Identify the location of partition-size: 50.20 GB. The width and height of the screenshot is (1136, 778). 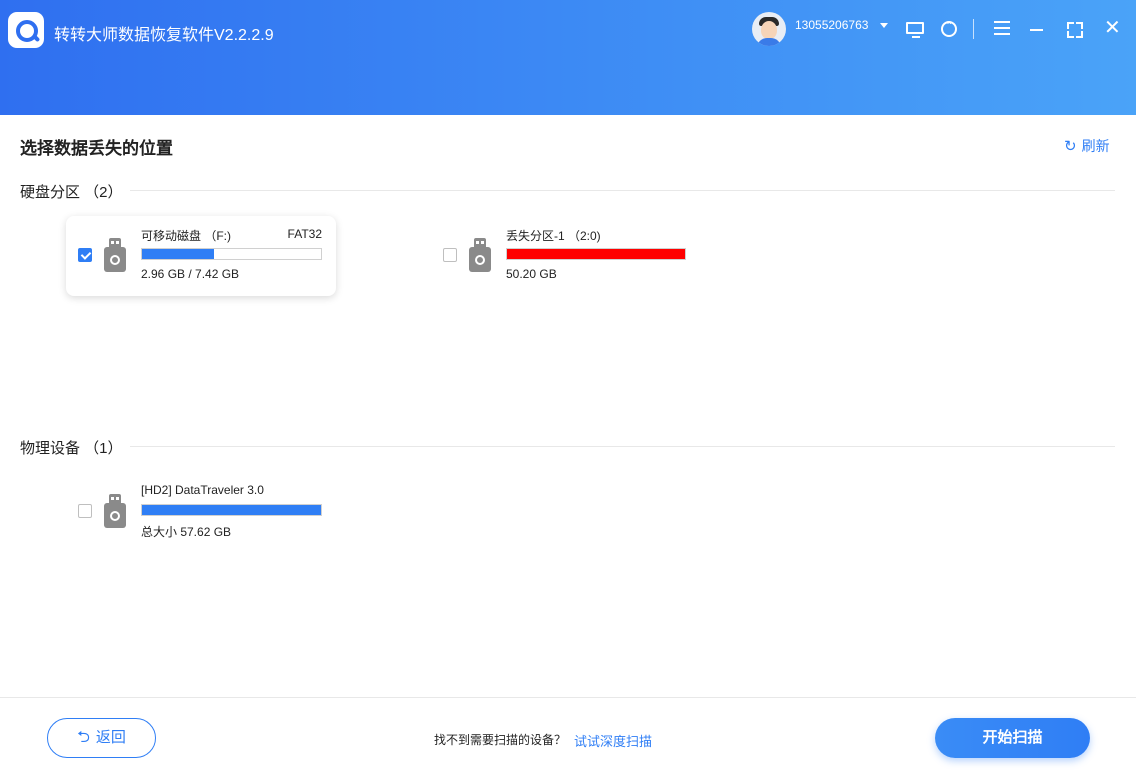
(531, 274).